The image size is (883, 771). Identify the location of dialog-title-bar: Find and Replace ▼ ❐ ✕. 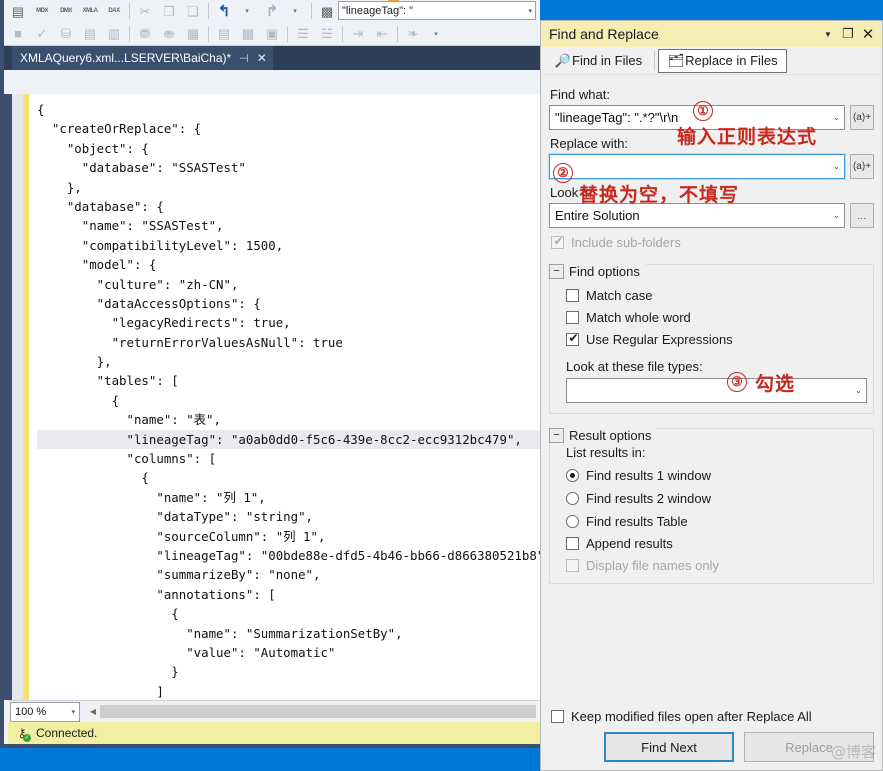
(711, 34).